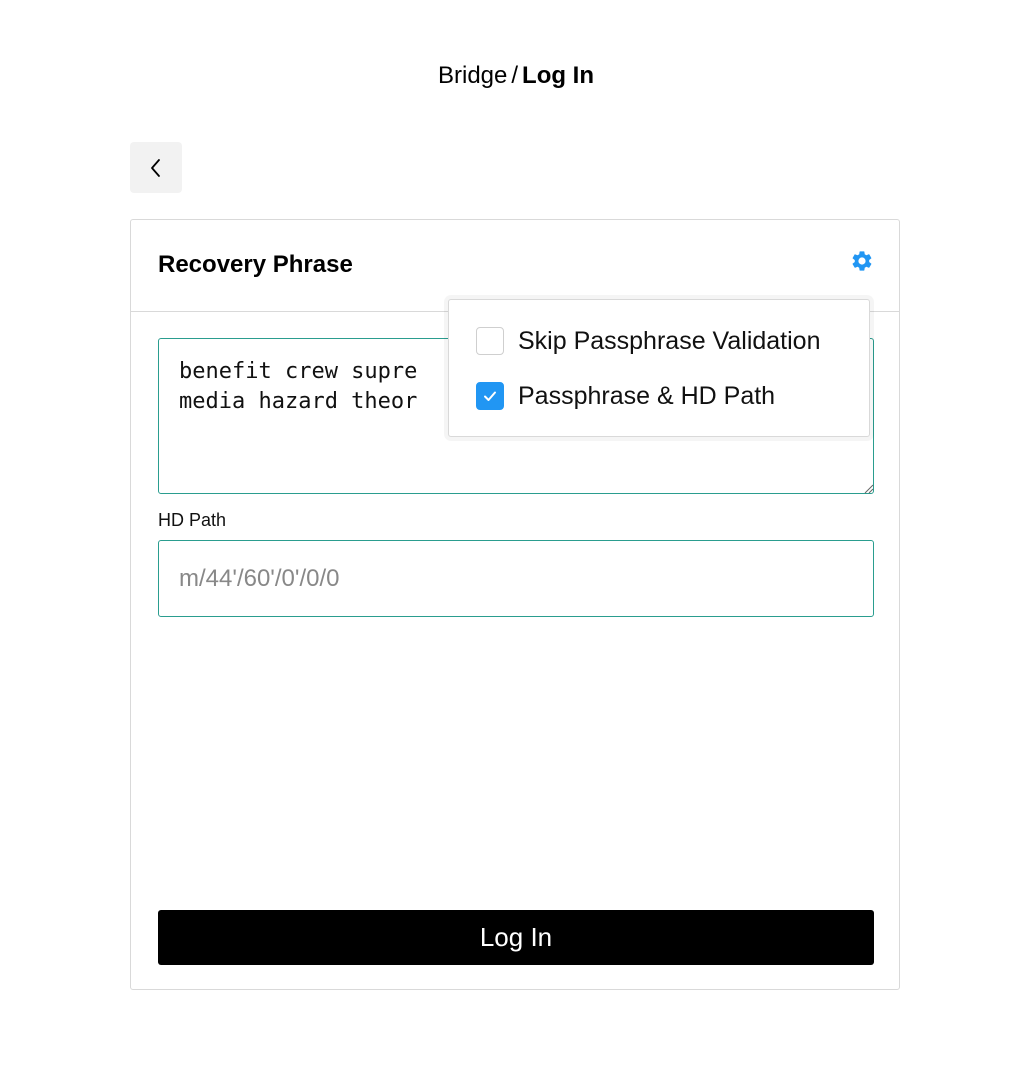 This screenshot has width=1012, height=1066. Describe the element at coordinates (472, 75) in the screenshot. I see `breadcrumb-parent: Bridge` at that location.